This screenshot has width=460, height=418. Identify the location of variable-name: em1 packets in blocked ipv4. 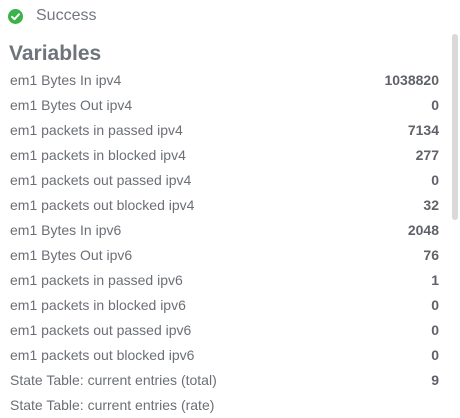
(98, 154).